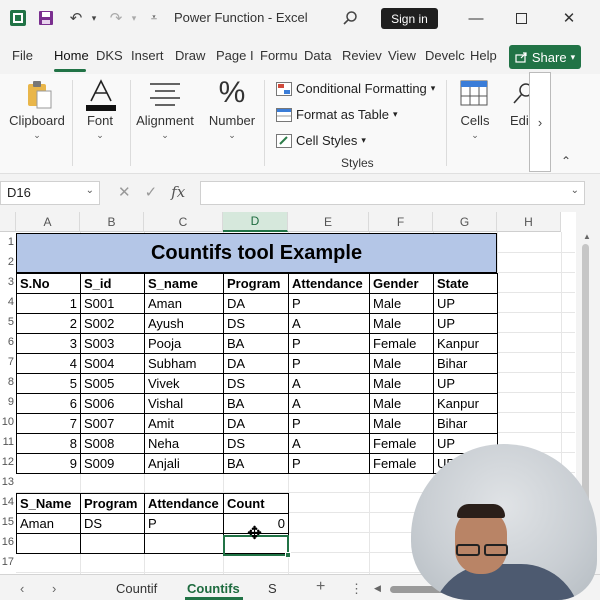 The height and width of the screenshot is (600, 600). What do you see at coordinates (147, 55) in the screenshot?
I see `tab-insert: Insert` at bounding box center [147, 55].